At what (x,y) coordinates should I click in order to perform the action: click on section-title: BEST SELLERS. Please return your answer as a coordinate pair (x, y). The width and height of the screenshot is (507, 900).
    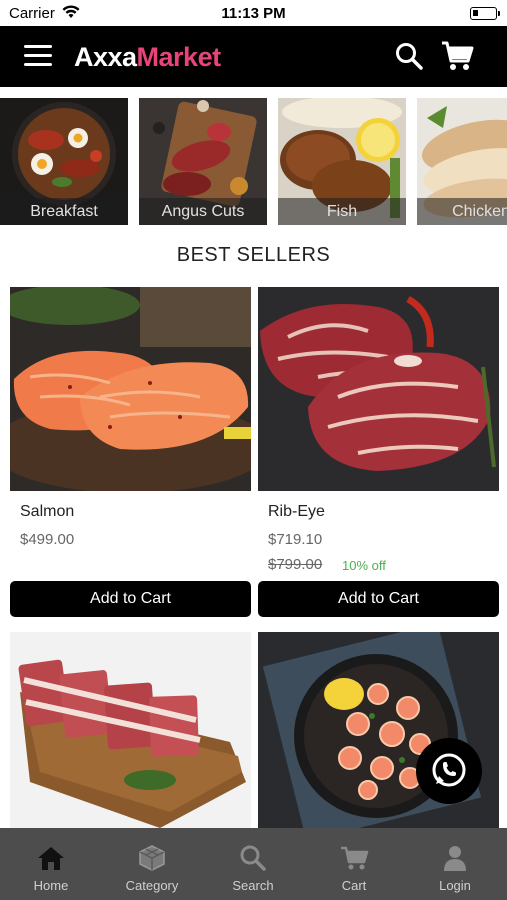
    Looking at the image, I should click on (253, 255).